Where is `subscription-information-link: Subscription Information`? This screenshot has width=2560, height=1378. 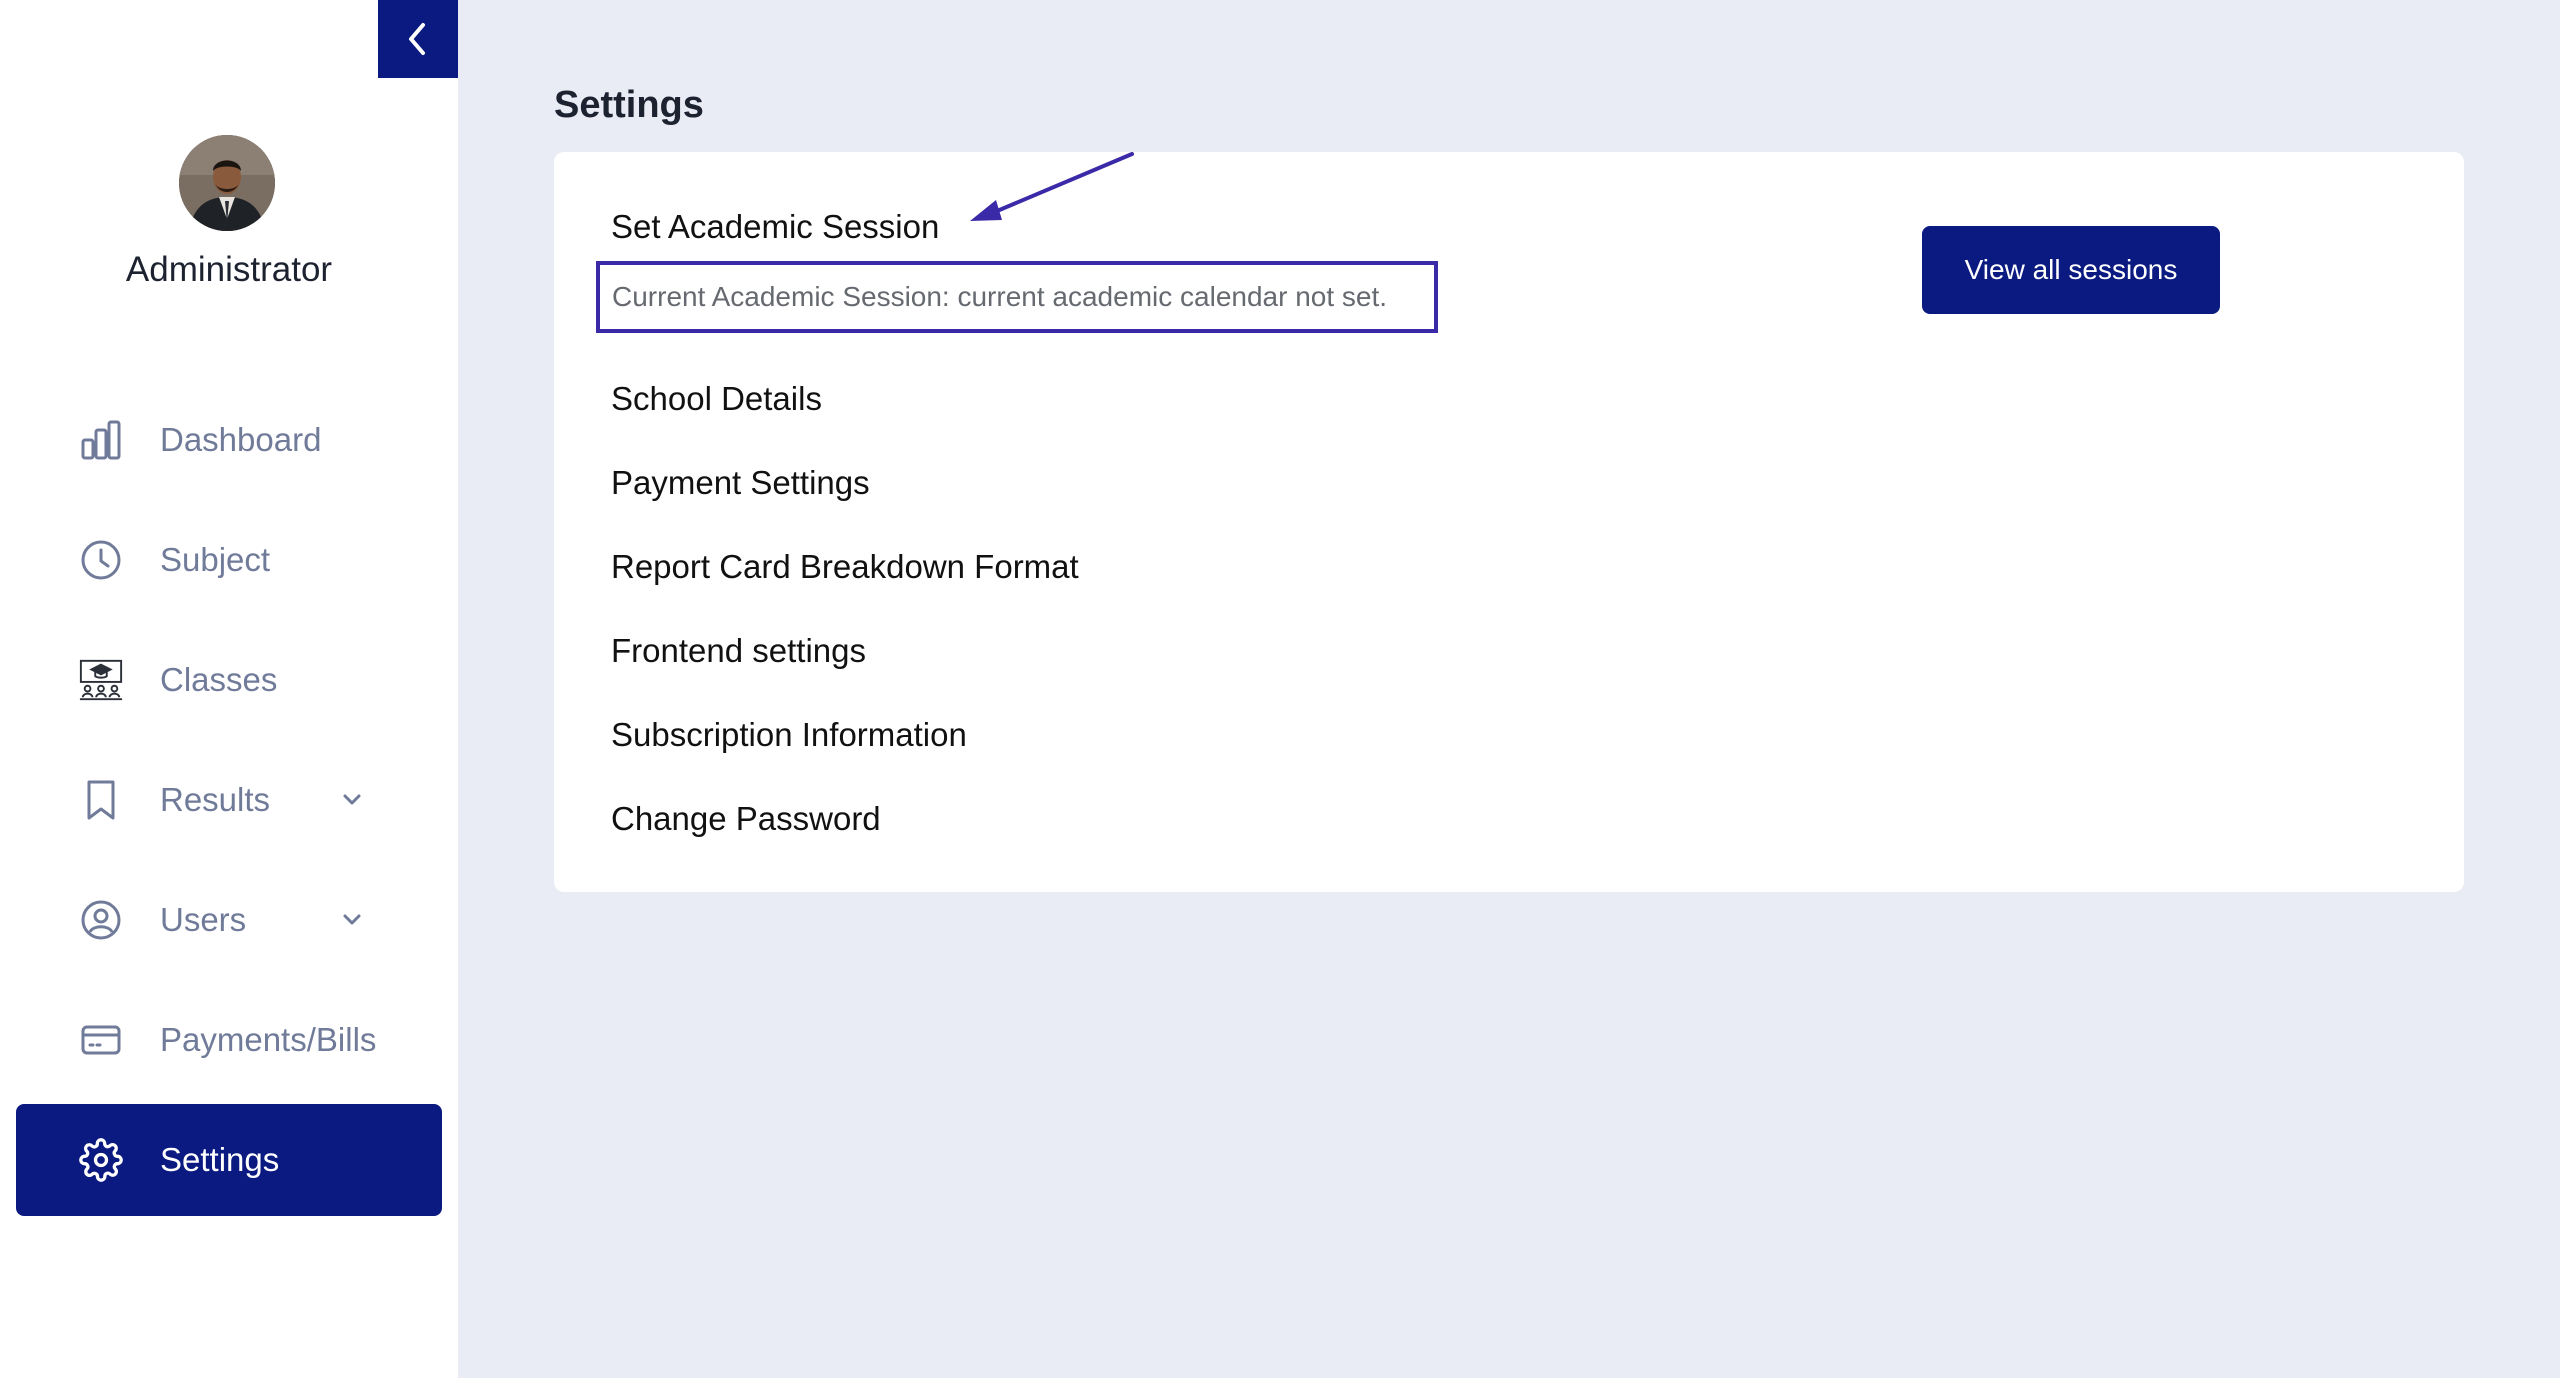 subscription-information-link: Subscription Information is located at coordinates (789, 735).